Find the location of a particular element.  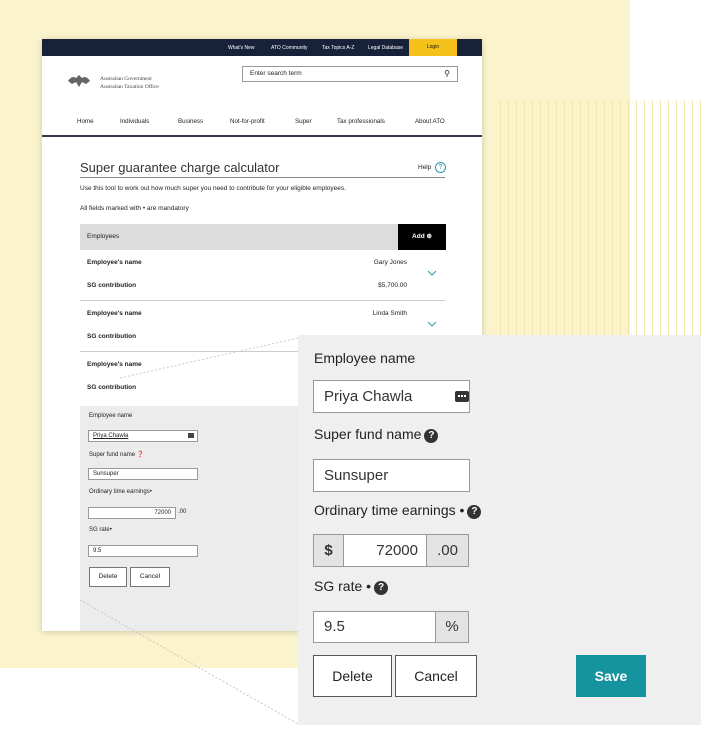

employee-name-label-small: Employee name is located at coordinates (111, 416).